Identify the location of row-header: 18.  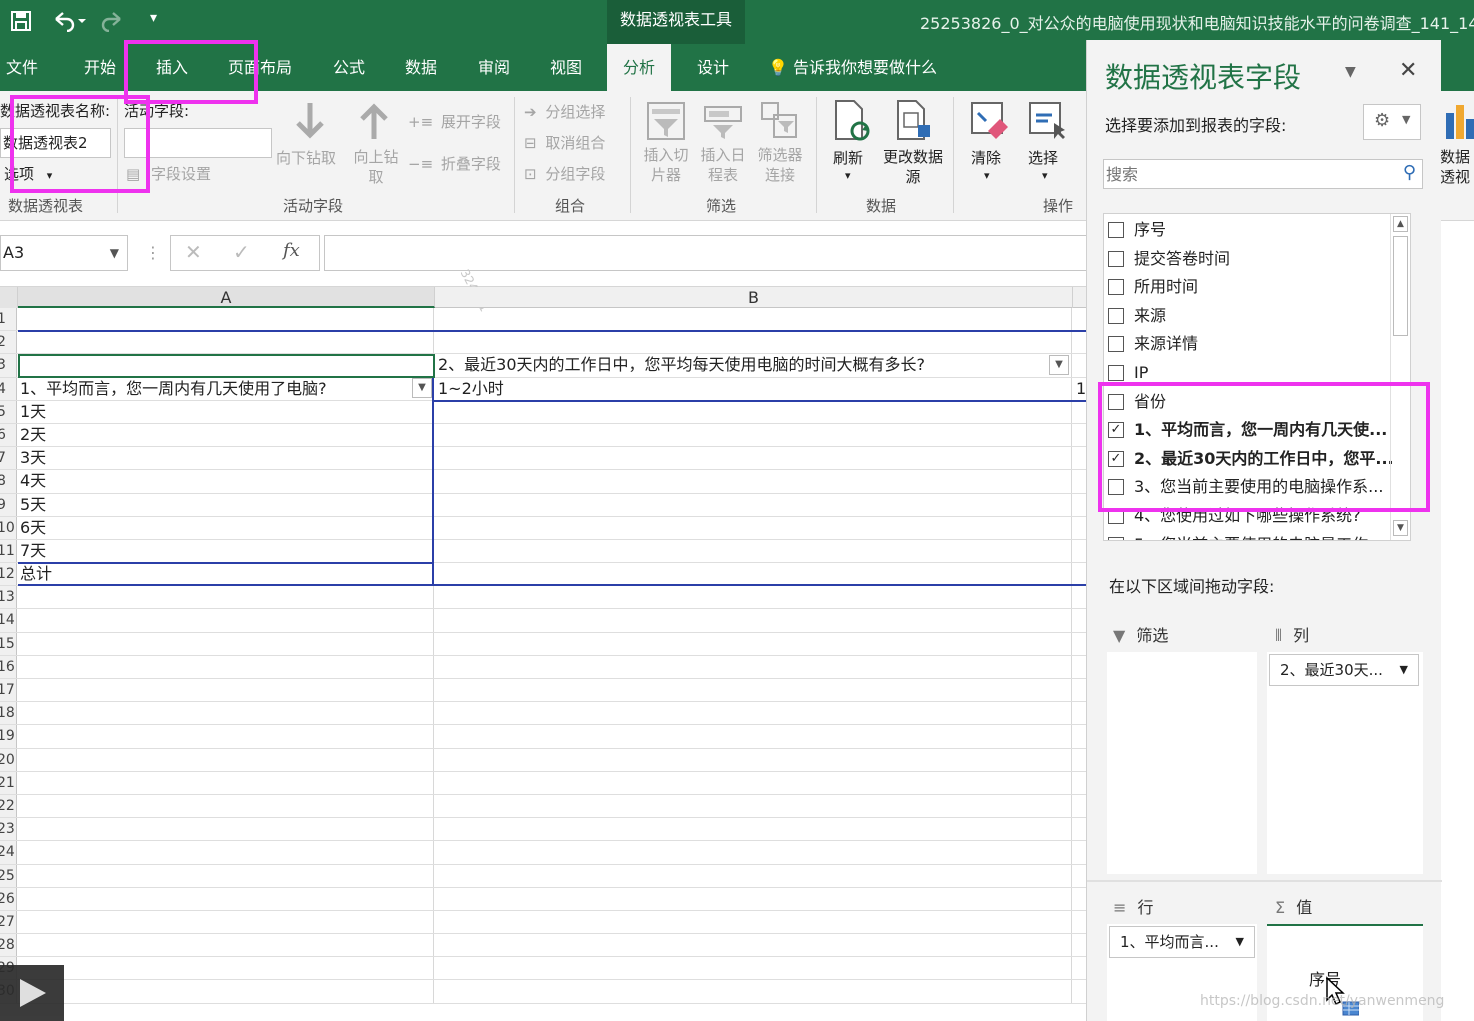
(8, 713).